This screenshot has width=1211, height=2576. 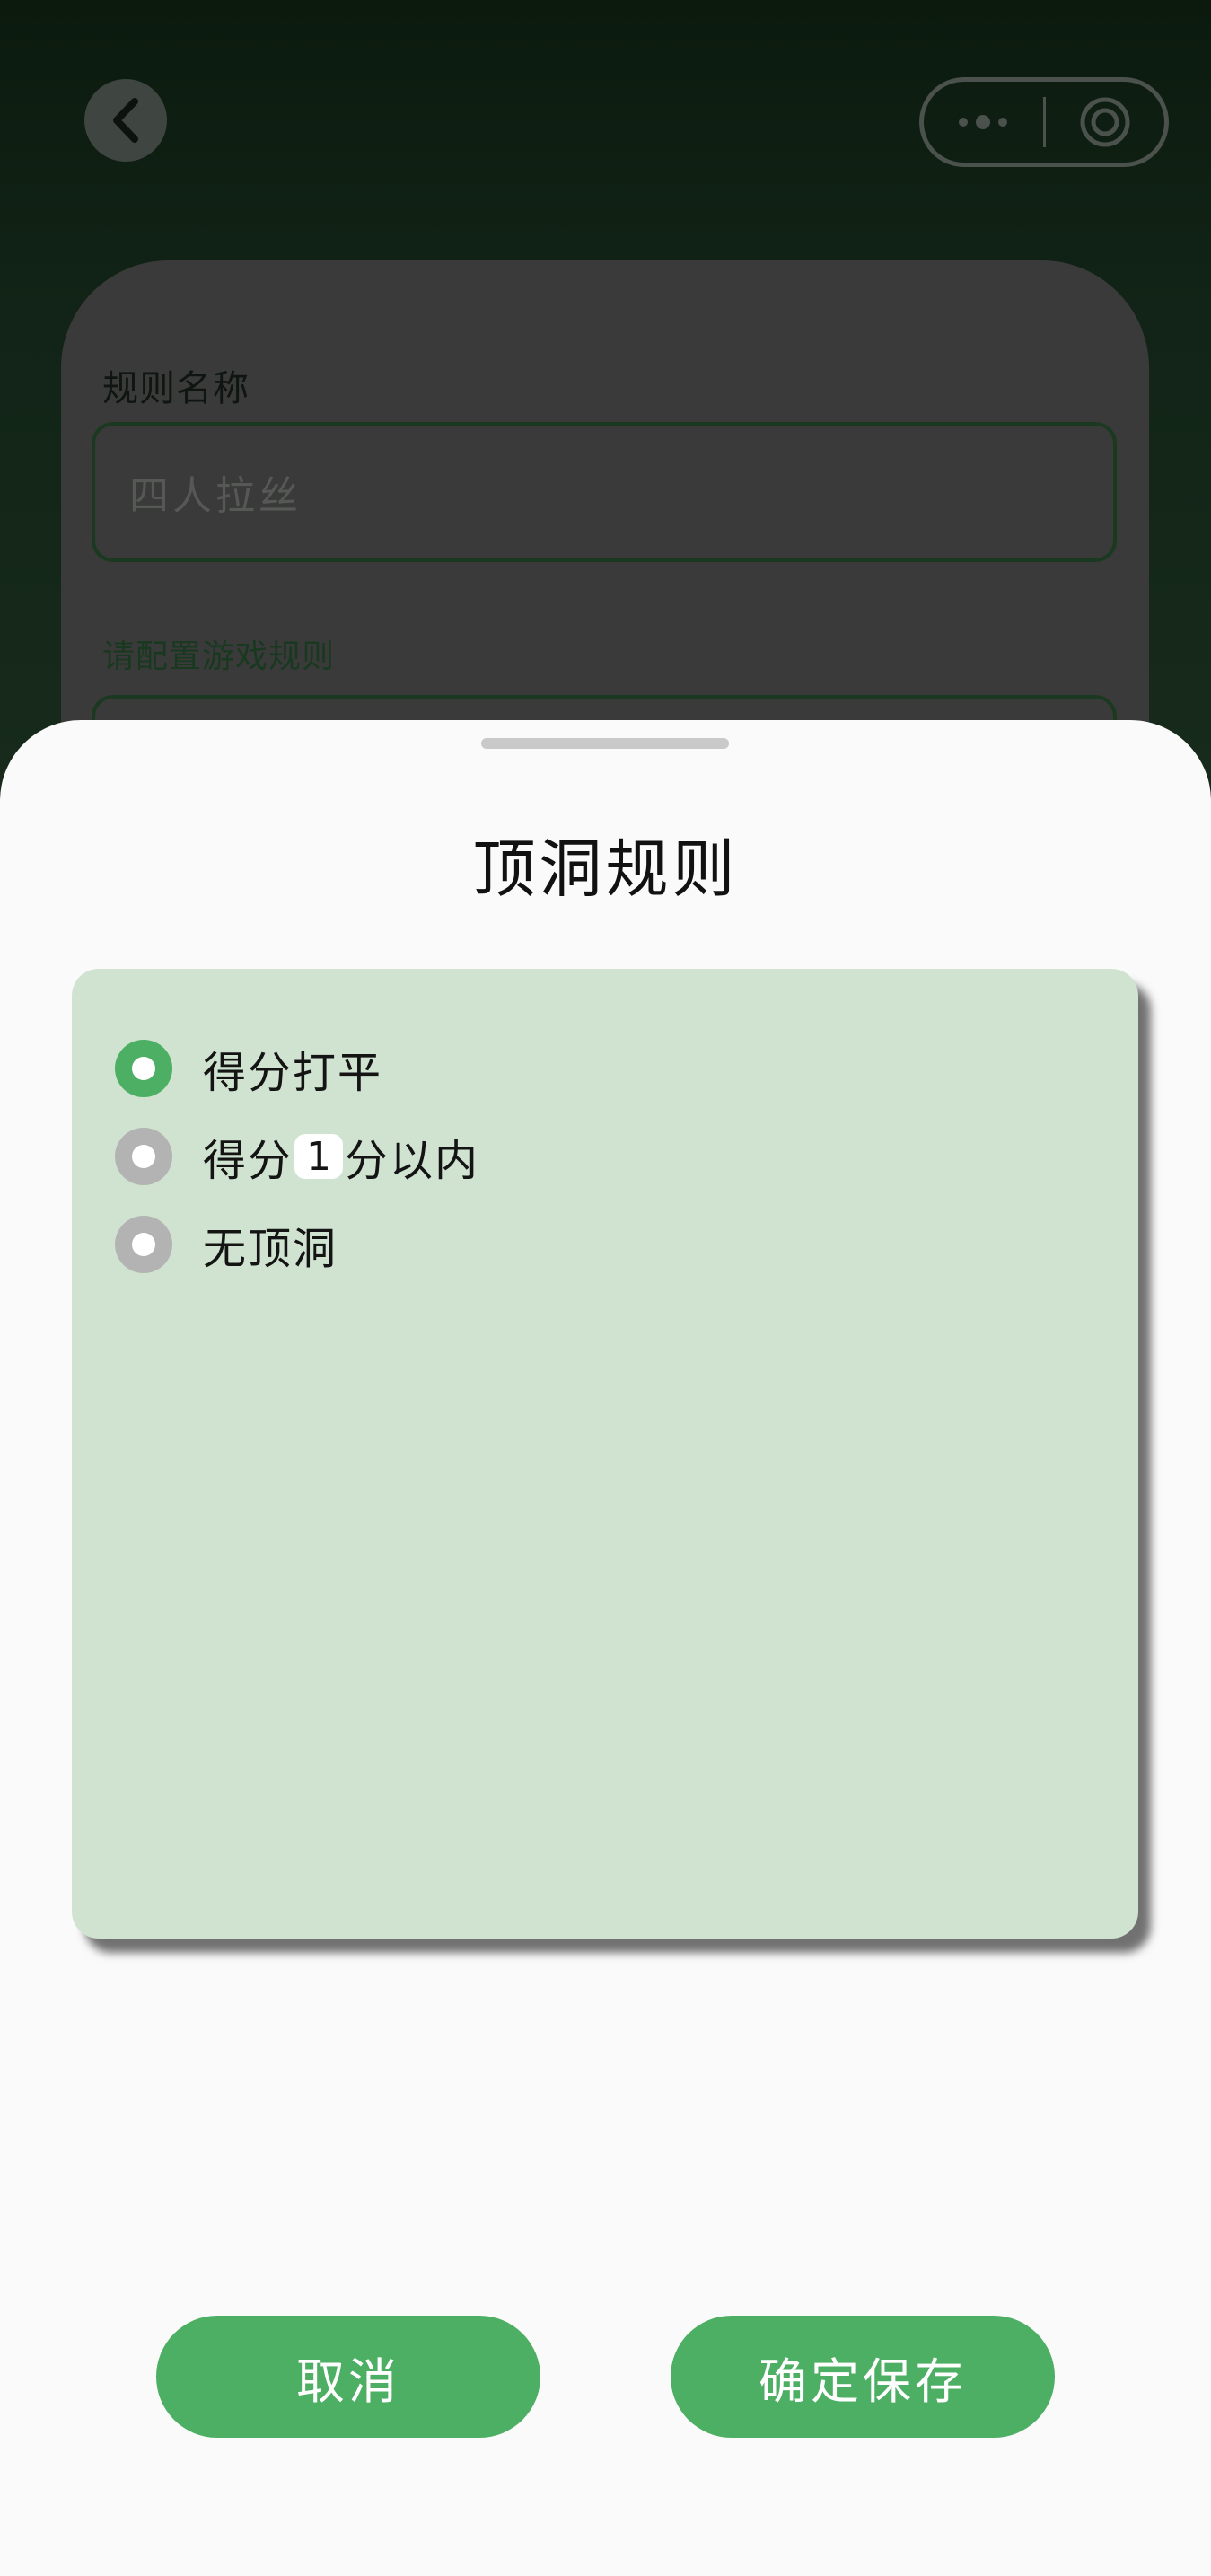 What do you see at coordinates (319, 1157) in the screenshot?
I see `points-value-input: 1` at bounding box center [319, 1157].